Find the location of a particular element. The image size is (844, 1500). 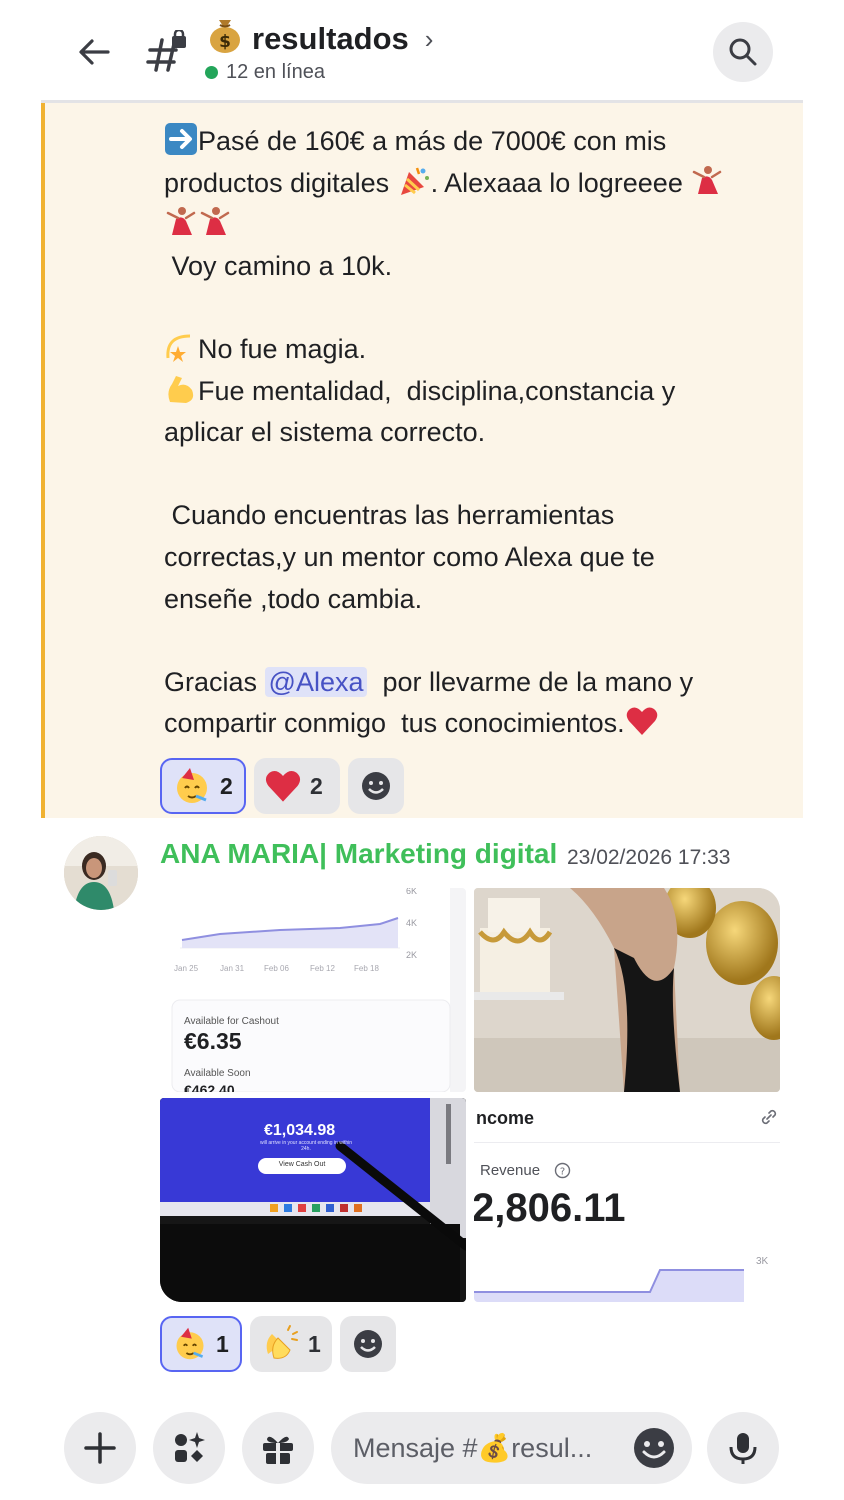

message-line: No fue magia. is located at coordinates (282, 348).